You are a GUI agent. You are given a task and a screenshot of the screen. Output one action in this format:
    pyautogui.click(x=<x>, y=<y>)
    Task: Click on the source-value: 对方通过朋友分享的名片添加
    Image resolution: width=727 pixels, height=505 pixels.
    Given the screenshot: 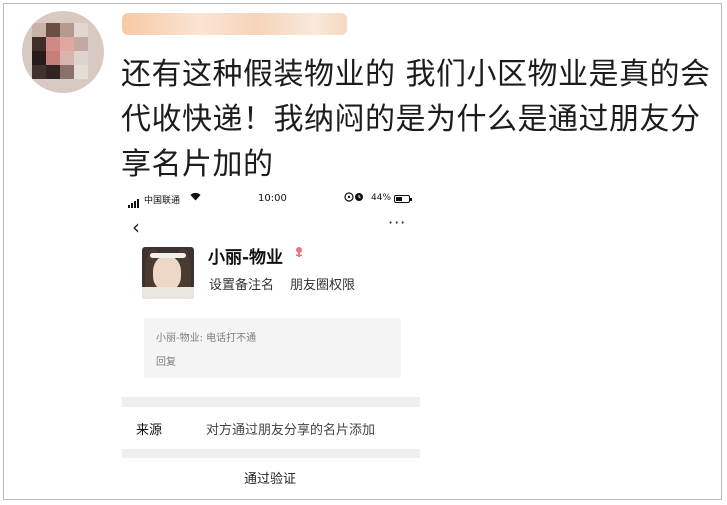 What is the action you would take?
    pyautogui.click(x=291, y=430)
    